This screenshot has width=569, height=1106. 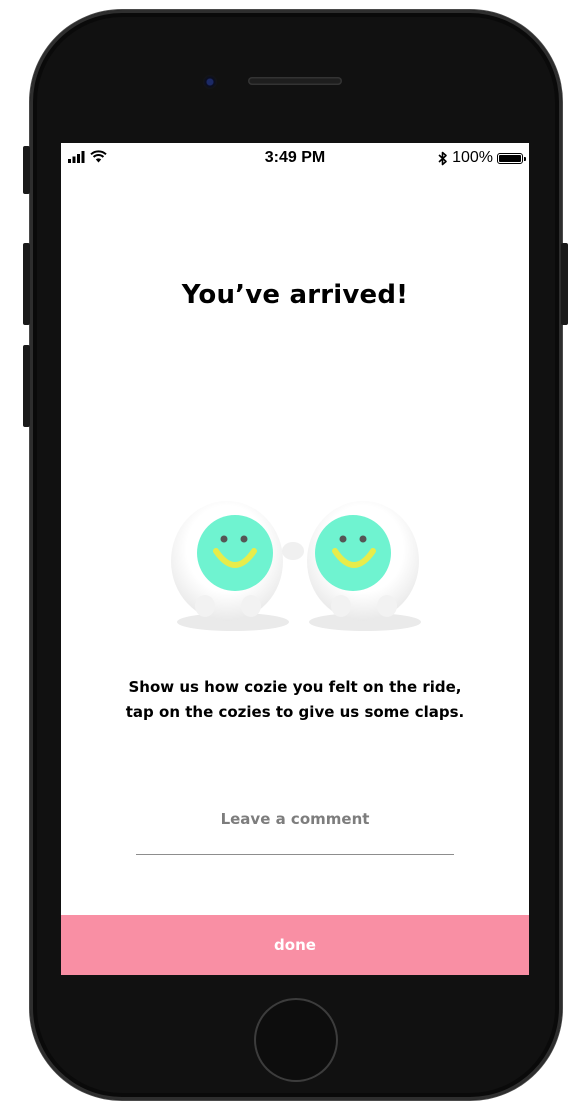 I want to click on status-right: 100%, so click(x=482, y=158).